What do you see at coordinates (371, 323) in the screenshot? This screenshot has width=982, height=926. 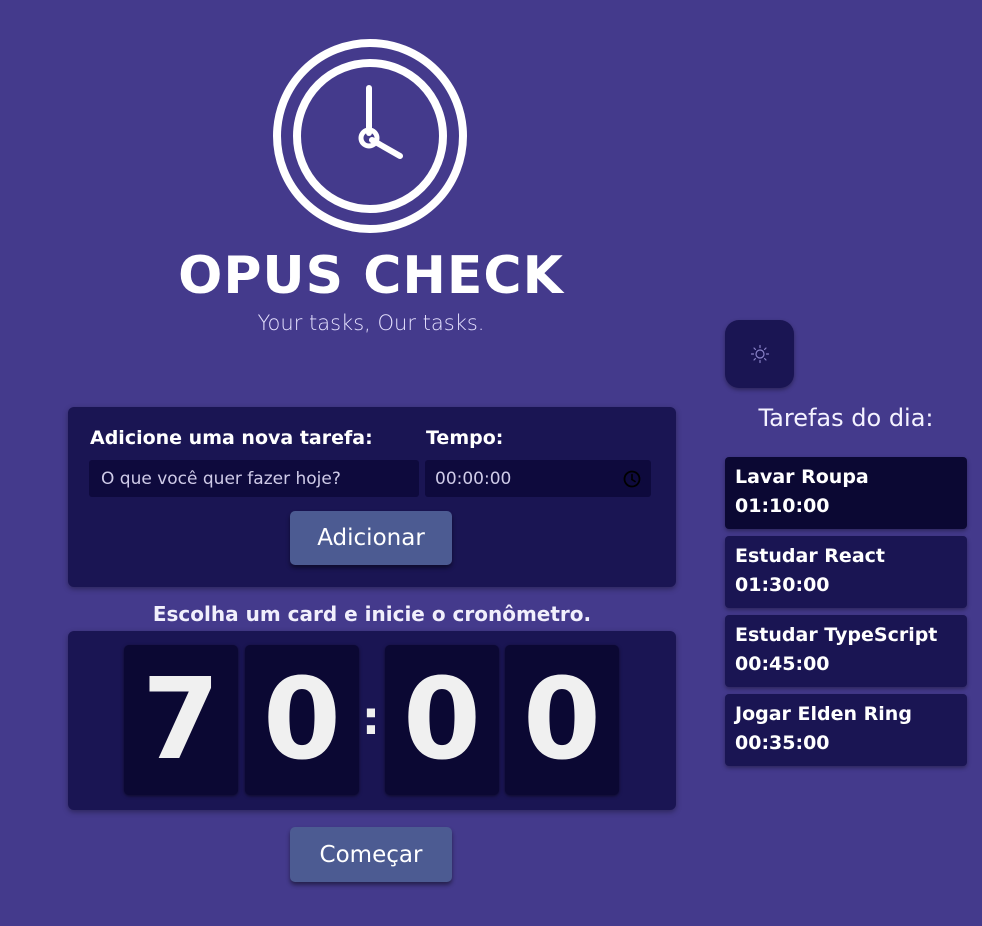 I see `brand-subtitle: Your tasks, Our tasks.` at bounding box center [371, 323].